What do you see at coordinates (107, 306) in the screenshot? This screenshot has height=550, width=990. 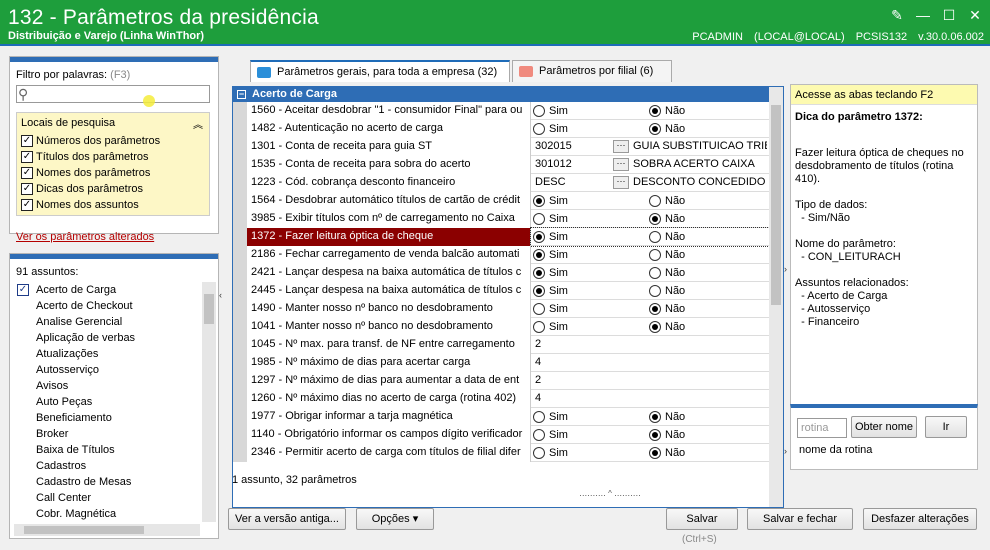 I see `list-item: Acerto de Checkout` at bounding box center [107, 306].